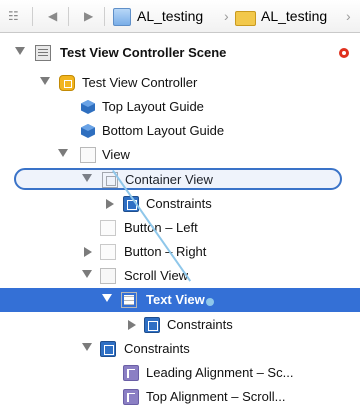 The height and width of the screenshot is (409, 360). Describe the element at coordinates (108, 276) in the screenshot. I see `scroll-view-icon` at that location.